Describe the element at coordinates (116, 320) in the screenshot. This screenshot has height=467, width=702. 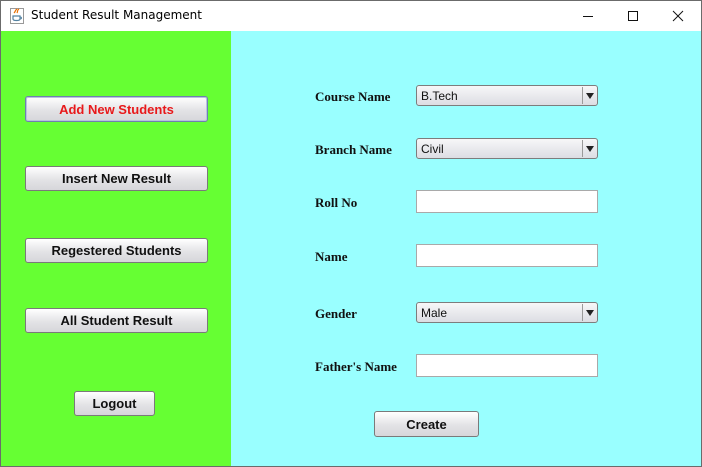
I see `all-student-result-button: All Student Result` at that location.